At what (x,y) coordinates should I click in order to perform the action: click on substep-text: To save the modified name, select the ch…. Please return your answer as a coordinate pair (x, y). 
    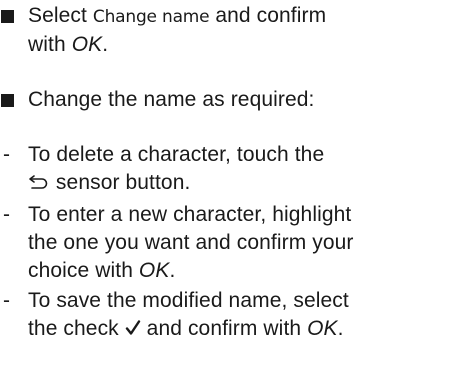
    Looking at the image, I should click on (236, 315).